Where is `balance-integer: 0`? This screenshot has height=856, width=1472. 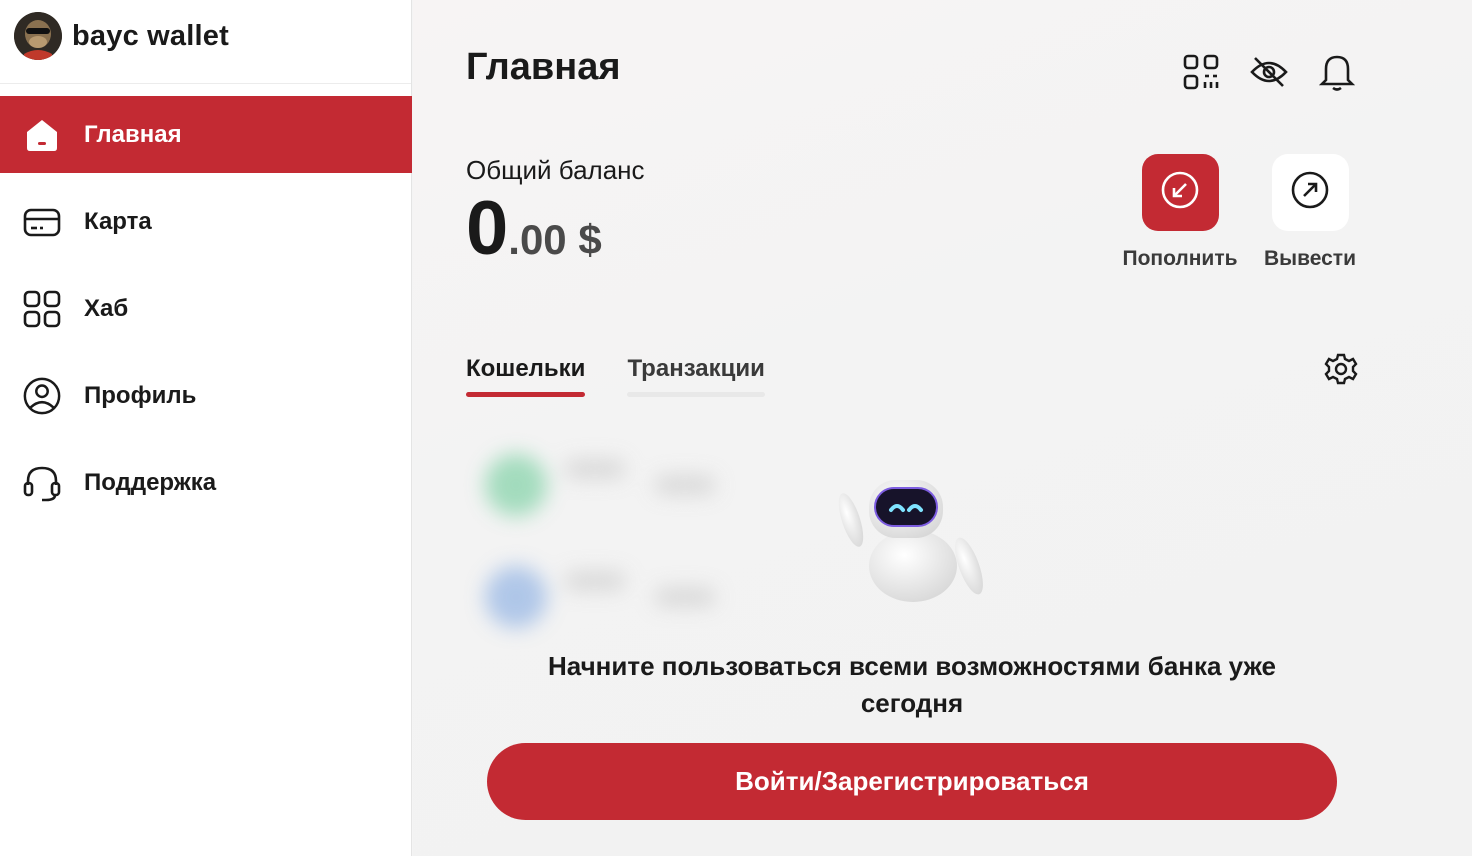 balance-integer: 0 is located at coordinates (487, 228).